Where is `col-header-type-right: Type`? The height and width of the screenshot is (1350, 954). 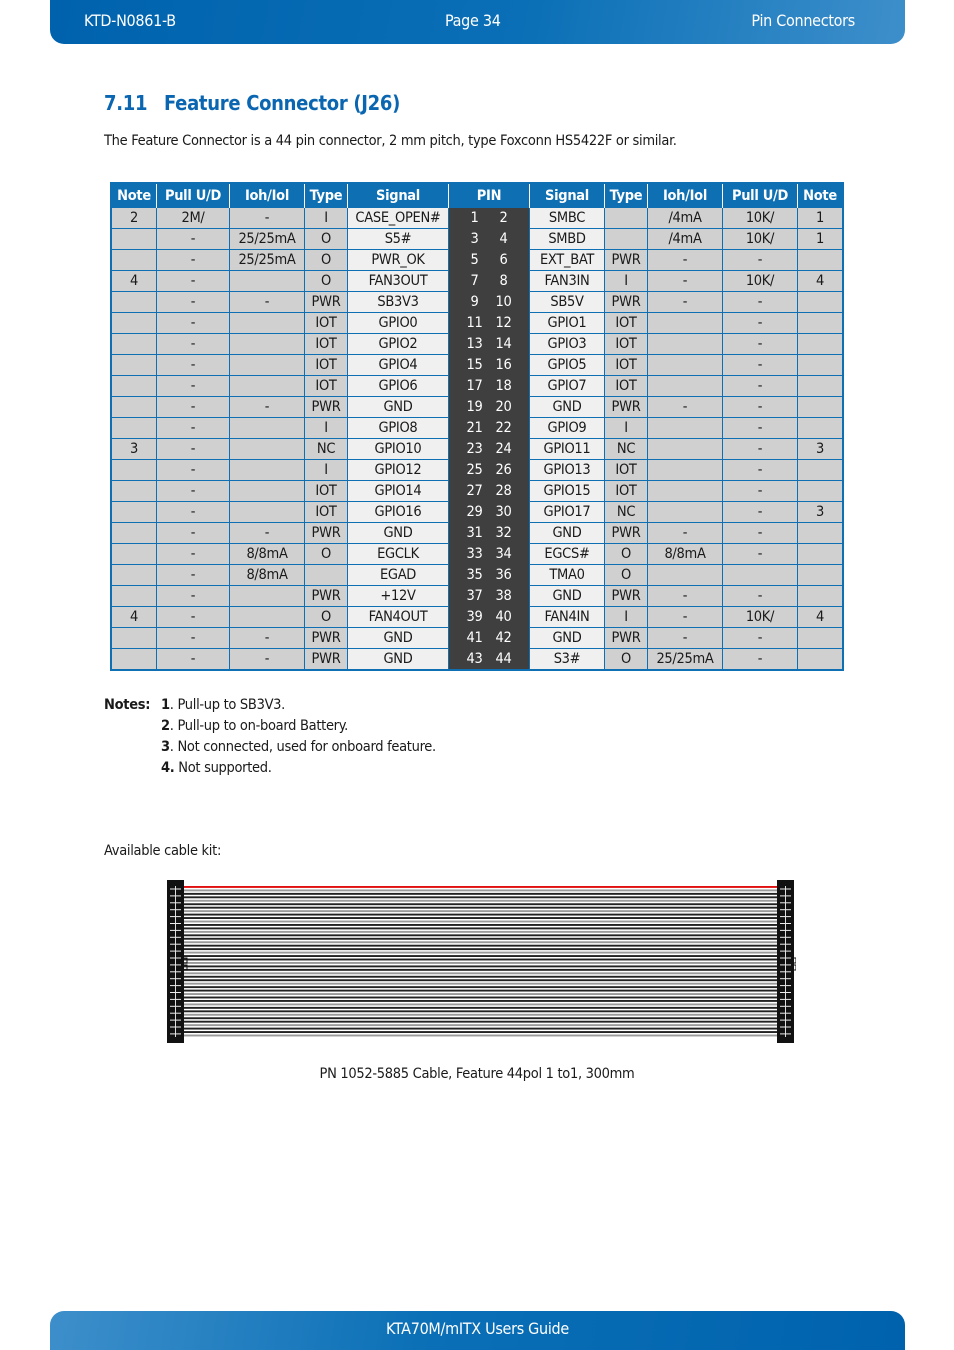 col-header-type-right: Type is located at coordinates (626, 195).